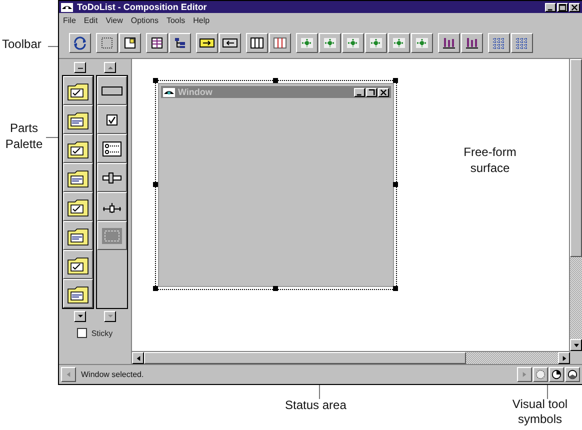  I want to click on grid-icon, so click(522, 43).